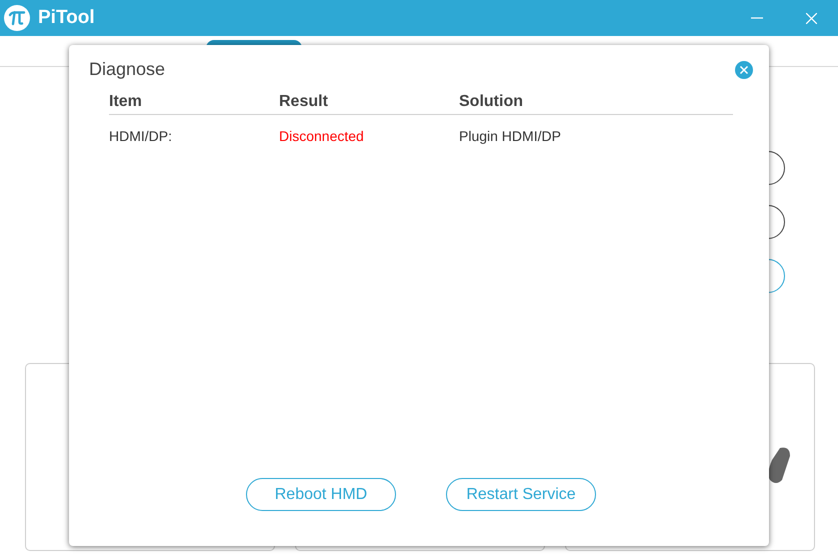 The width and height of the screenshot is (838, 560). Describe the element at coordinates (126, 102) in the screenshot. I see `column-header: Item` at that location.